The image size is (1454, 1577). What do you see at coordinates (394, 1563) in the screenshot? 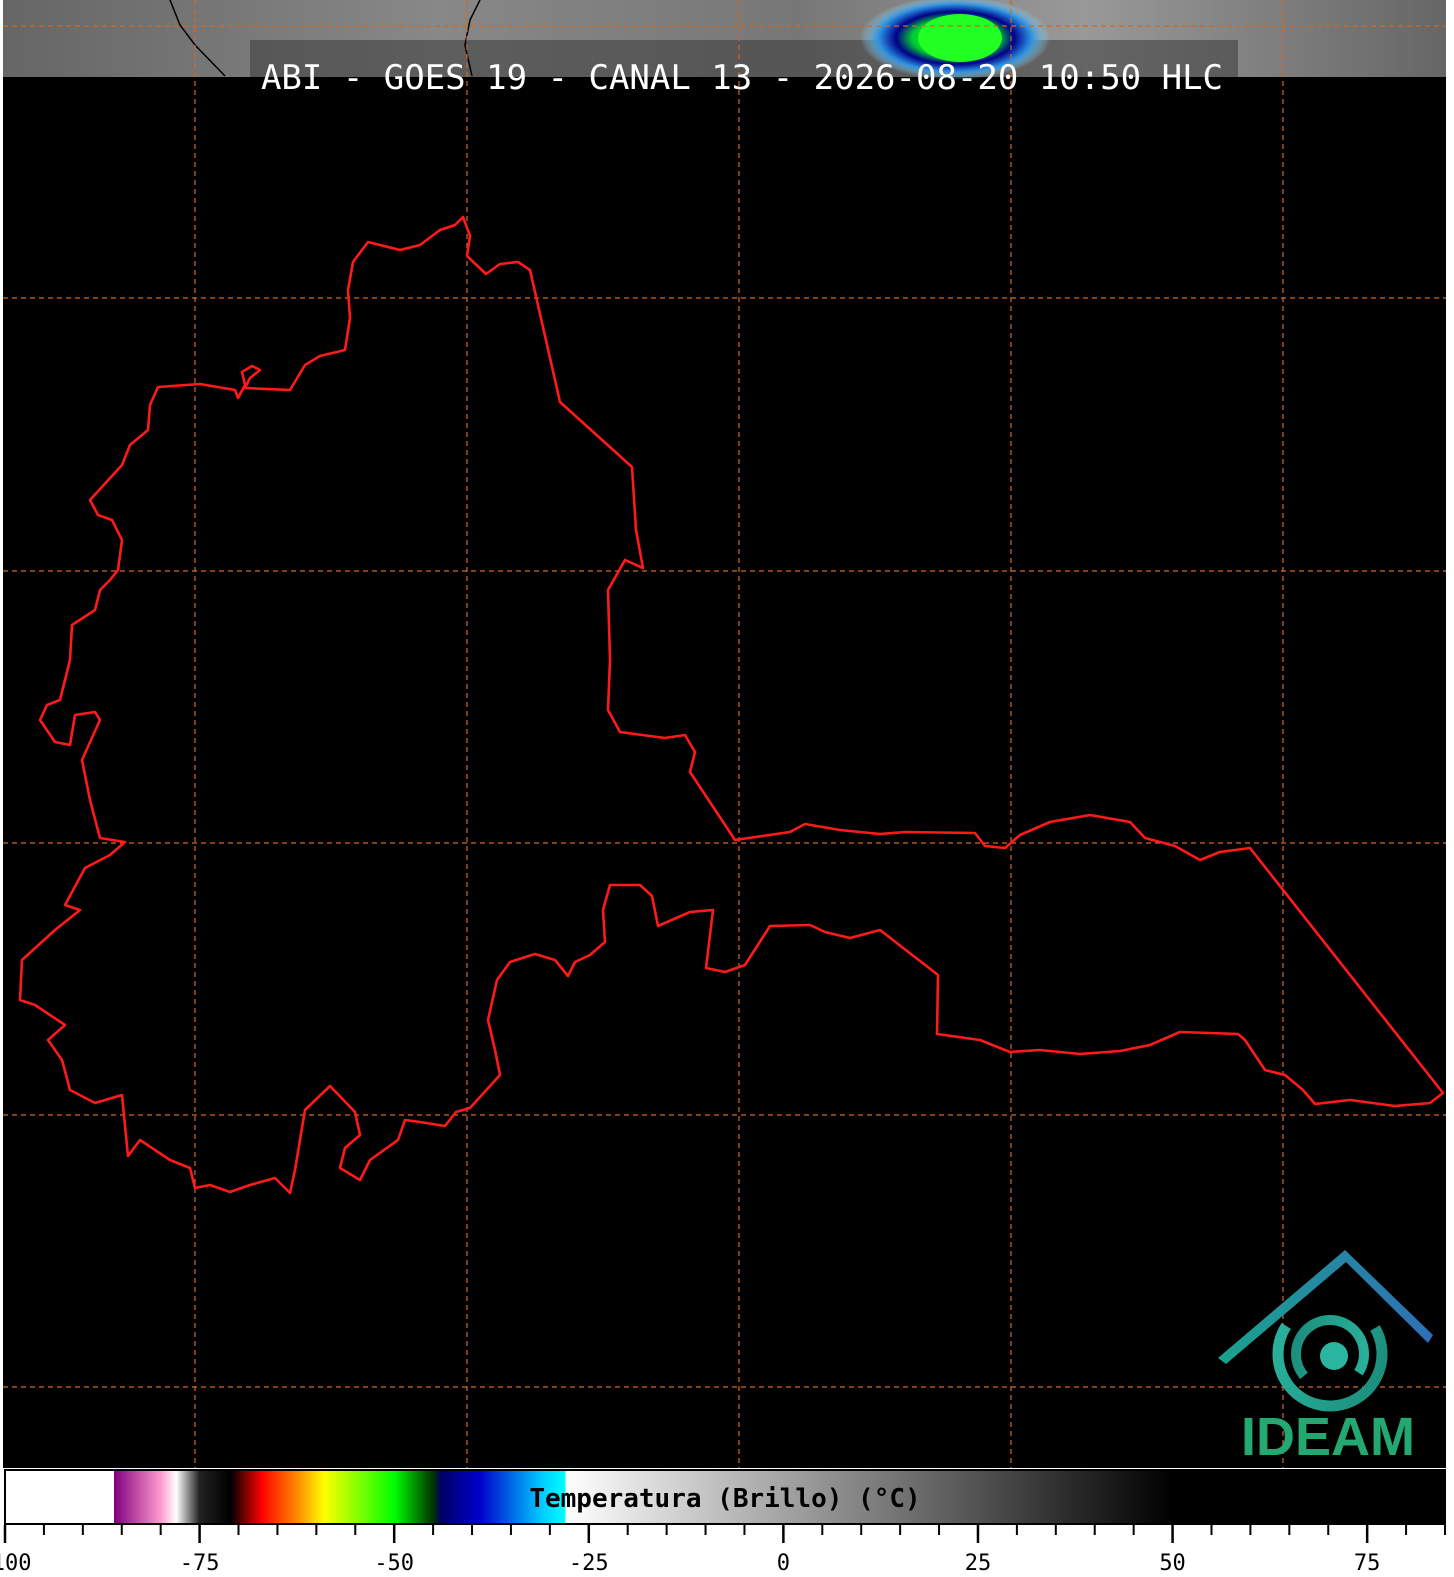
I see `colorbar-tick-label: -50` at bounding box center [394, 1563].